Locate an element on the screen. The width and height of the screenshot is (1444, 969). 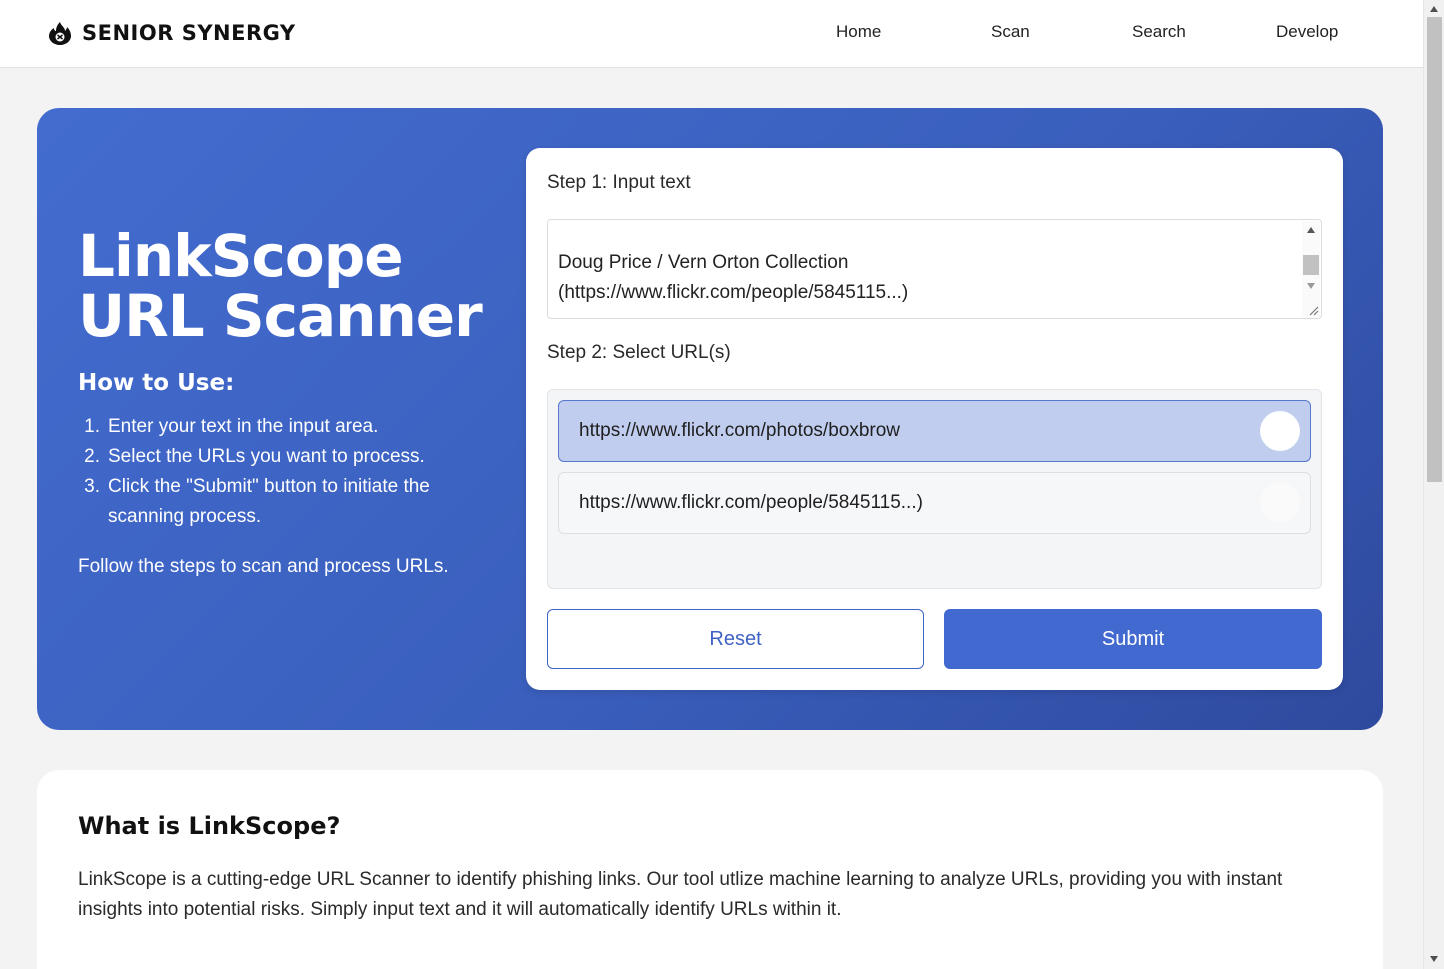
step1-label: Step 1: Input text is located at coordinates (619, 182).